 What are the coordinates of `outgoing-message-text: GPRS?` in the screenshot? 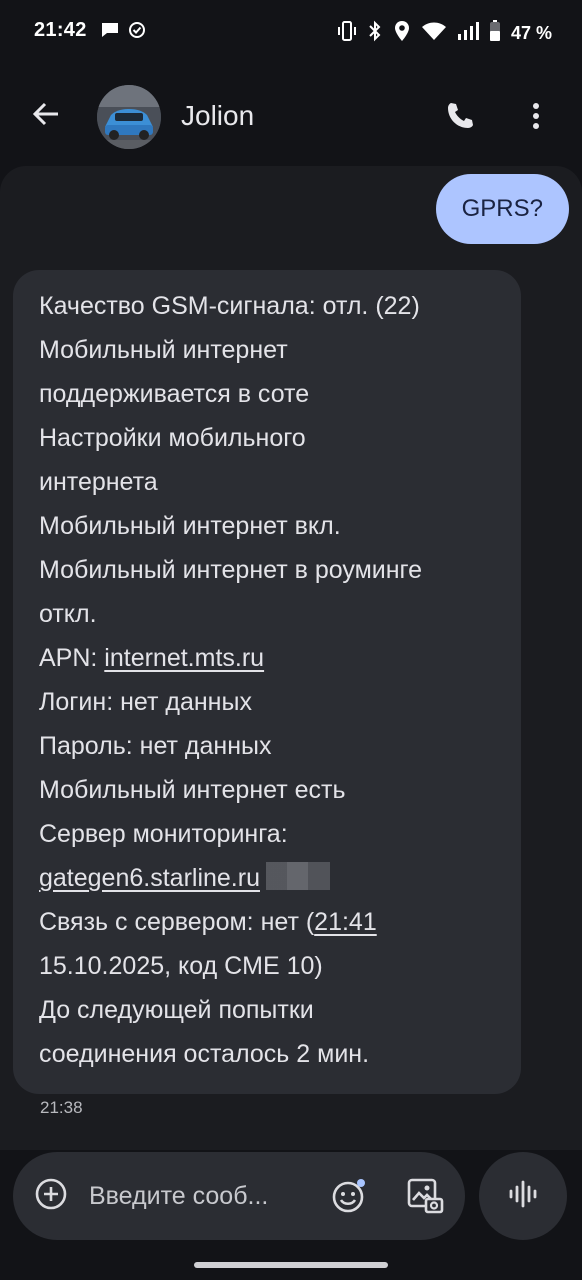 It's located at (502, 208).